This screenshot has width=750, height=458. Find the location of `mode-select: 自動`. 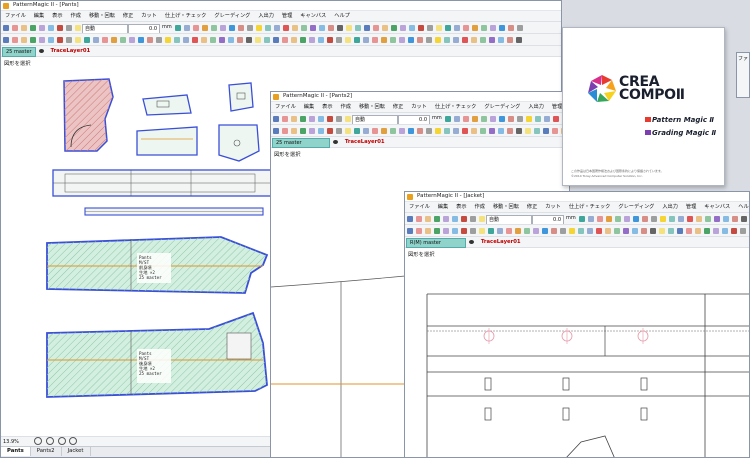

mode-select: 自動 is located at coordinates (509, 219).